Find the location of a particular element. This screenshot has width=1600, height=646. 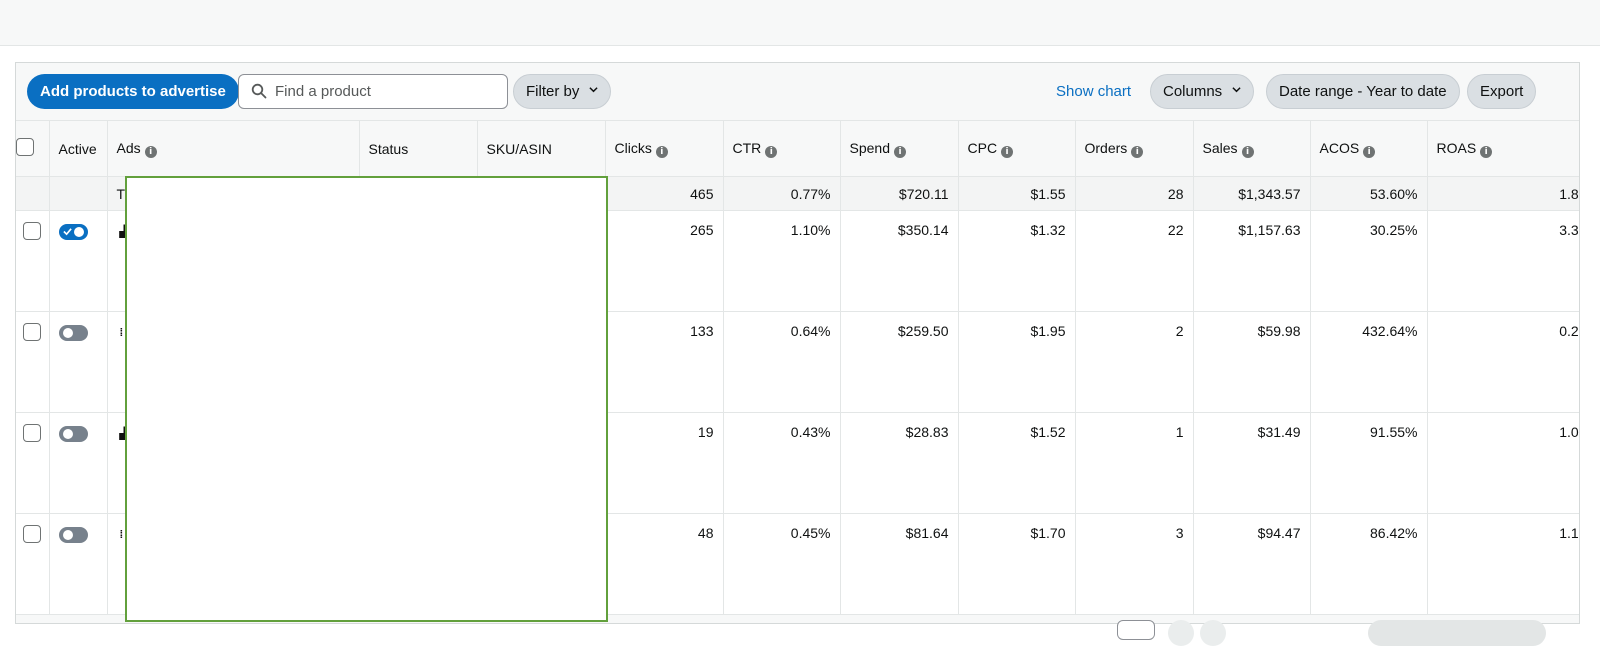

header-status: Status is located at coordinates (418, 148).